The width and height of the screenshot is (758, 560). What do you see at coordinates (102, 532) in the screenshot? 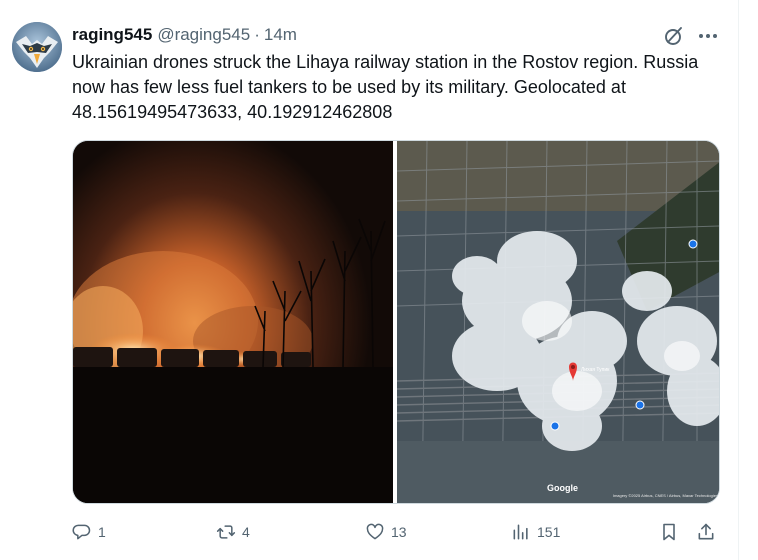
I see `reply-count: 1` at bounding box center [102, 532].